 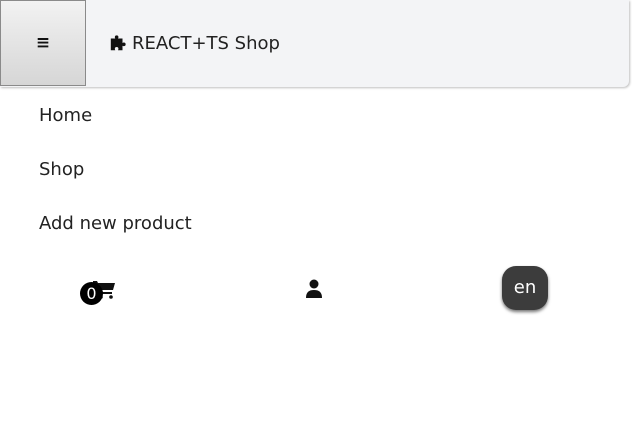 What do you see at coordinates (115, 232) in the screenshot?
I see `nav-item-add-new-product: Add new product` at bounding box center [115, 232].